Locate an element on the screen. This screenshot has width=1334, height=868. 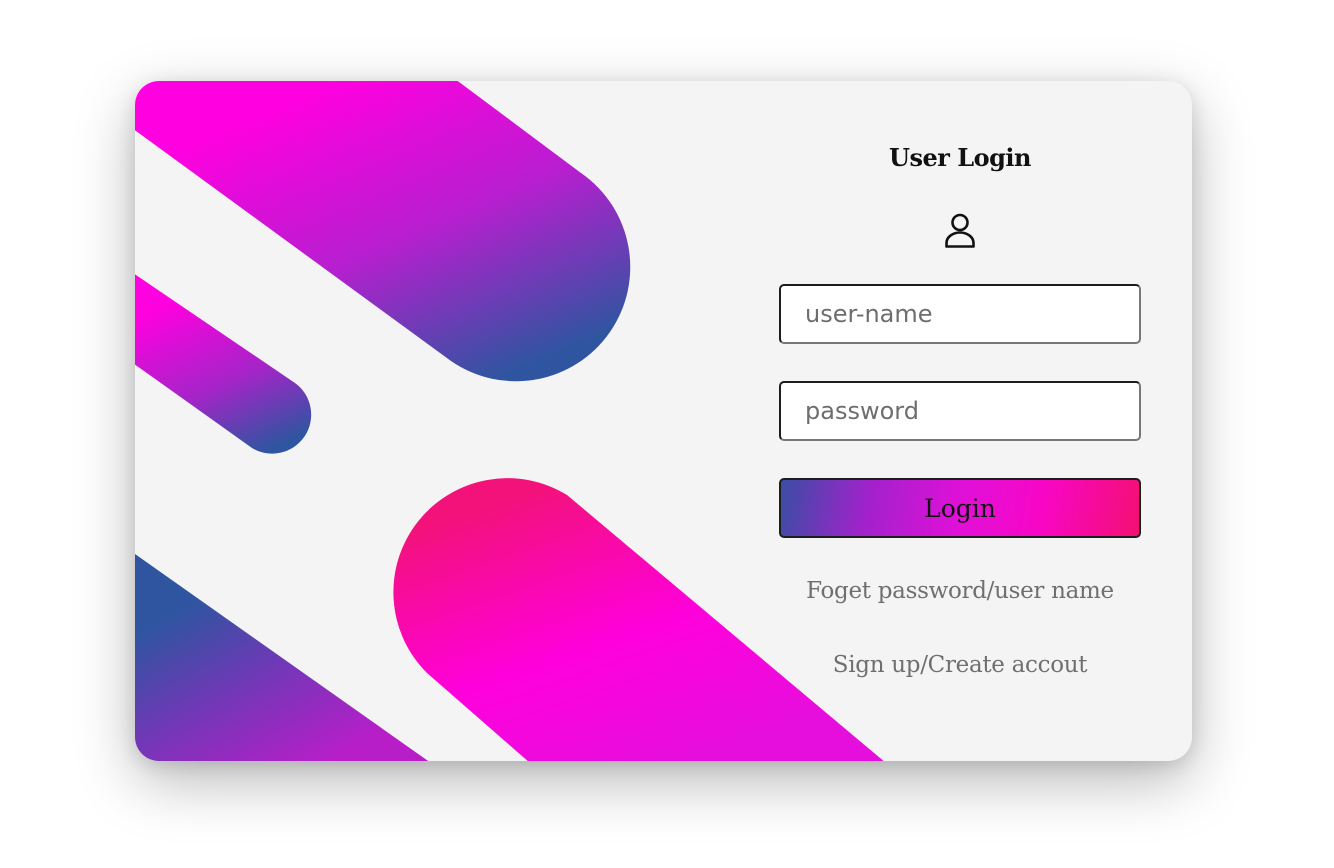
login-button: Login is located at coordinates (960, 508).